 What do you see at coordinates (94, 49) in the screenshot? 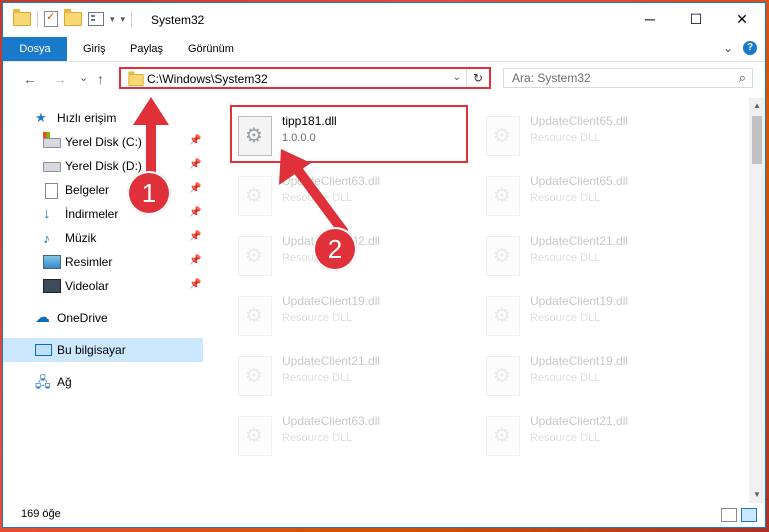
I see `tab-home: Giriş` at bounding box center [94, 49].